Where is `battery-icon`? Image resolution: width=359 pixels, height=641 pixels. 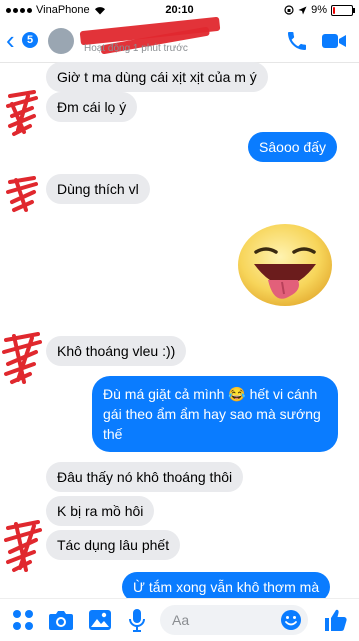
battery-icon is located at coordinates (343, 10).